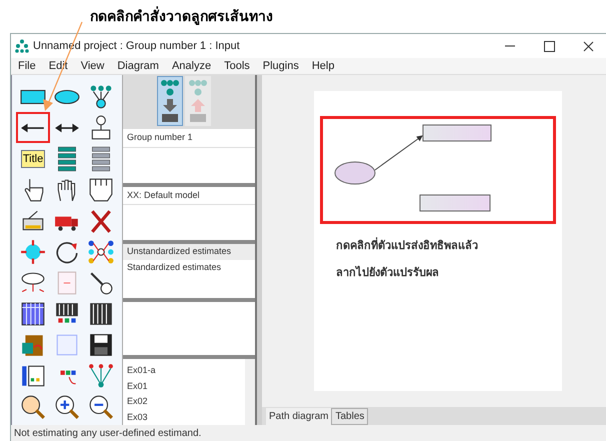 This screenshot has width=606, height=441. I want to click on menu-item: Analyze, so click(192, 66).